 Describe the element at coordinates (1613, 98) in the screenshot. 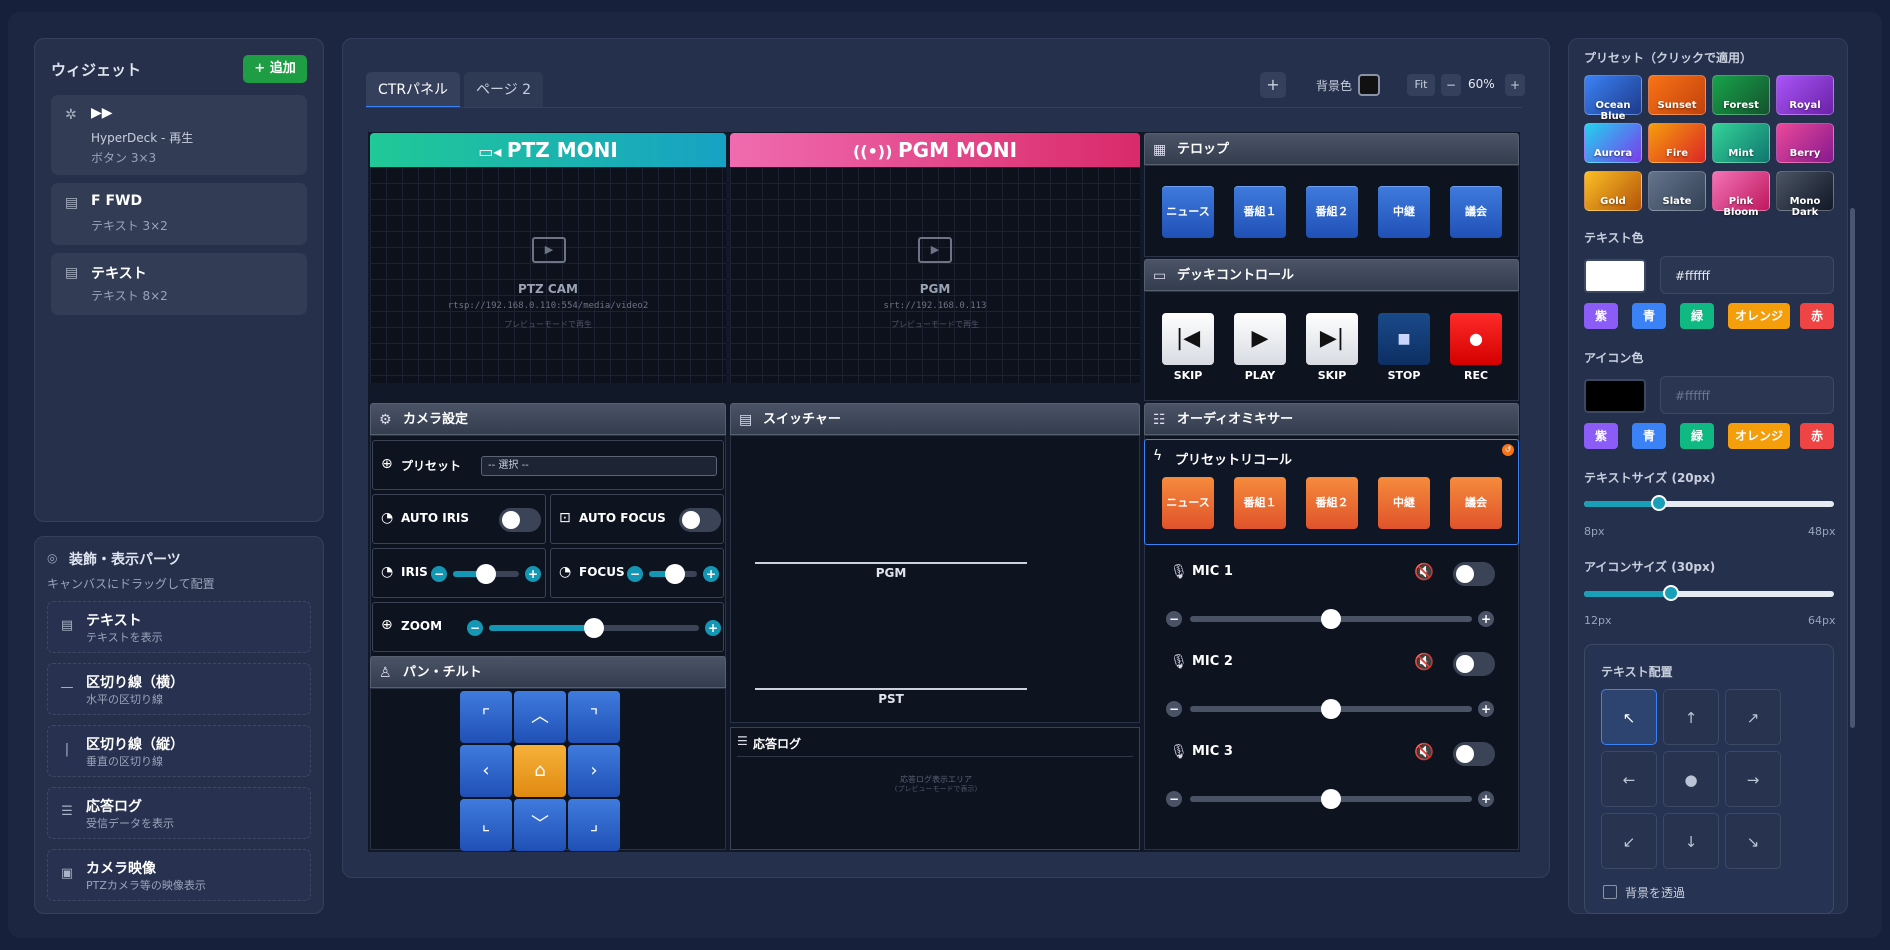

I see `preset-swatch: Ocean Blue` at that location.